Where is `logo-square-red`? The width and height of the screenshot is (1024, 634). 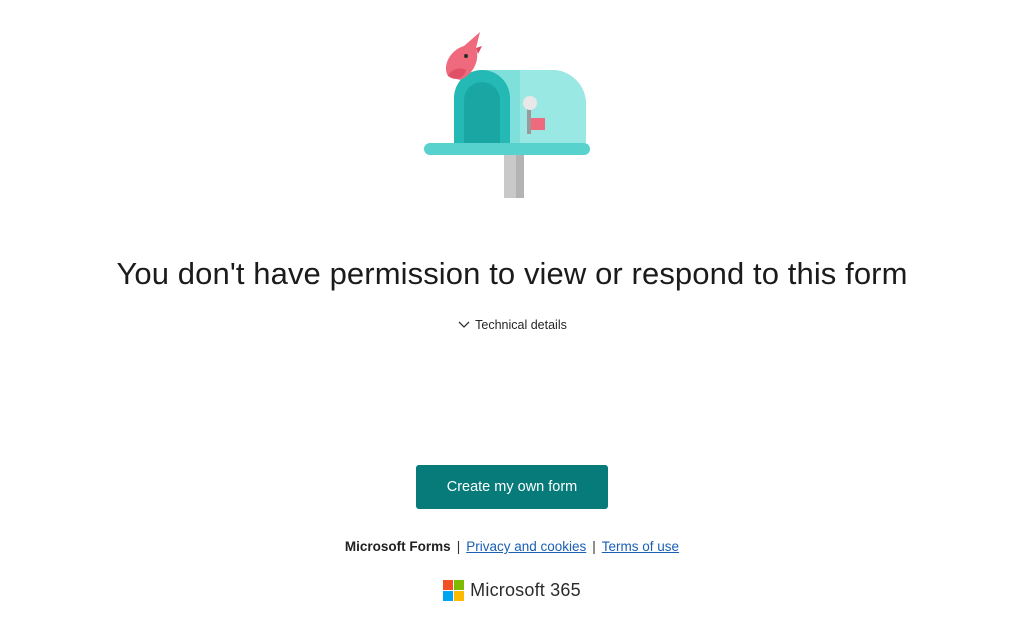
logo-square-red is located at coordinates (448, 585).